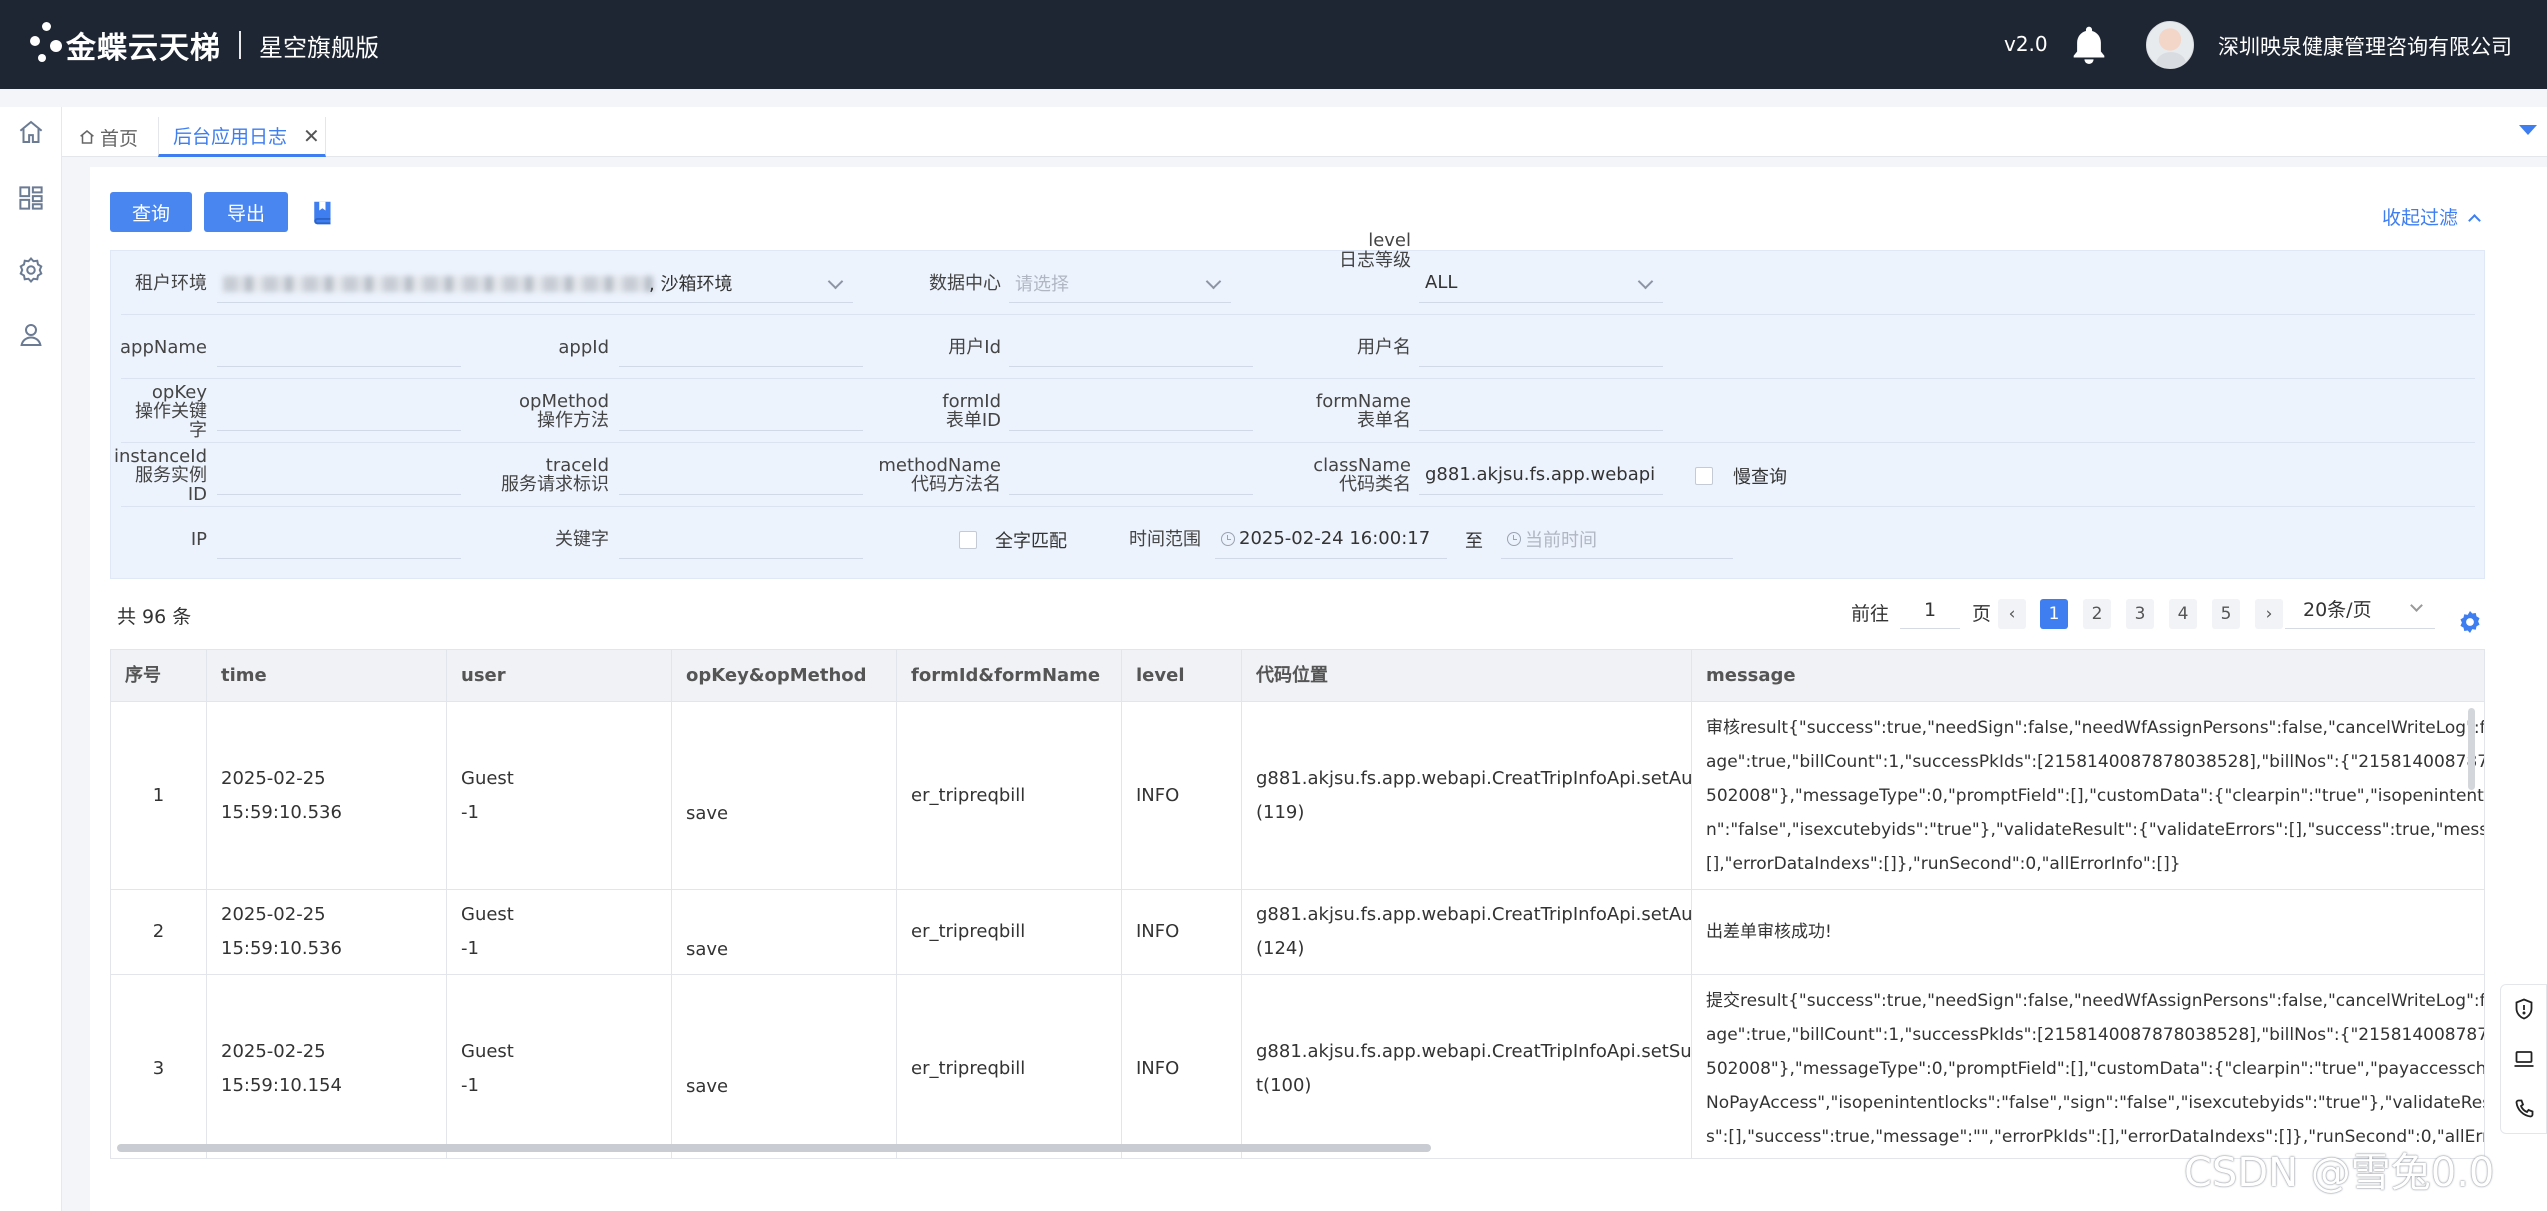 The width and height of the screenshot is (2547, 1211). Describe the element at coordinates (1541, 283) in the screenshot. I see `level-select: ALL` at that location.